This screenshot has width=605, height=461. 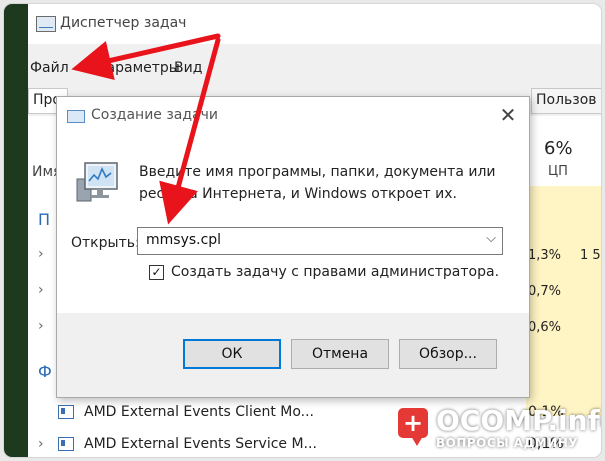 What do you see at coordinates (545, 291) in the screenshot?
I see `row-cpu: 0,7%` at bounding box center [545, 291].